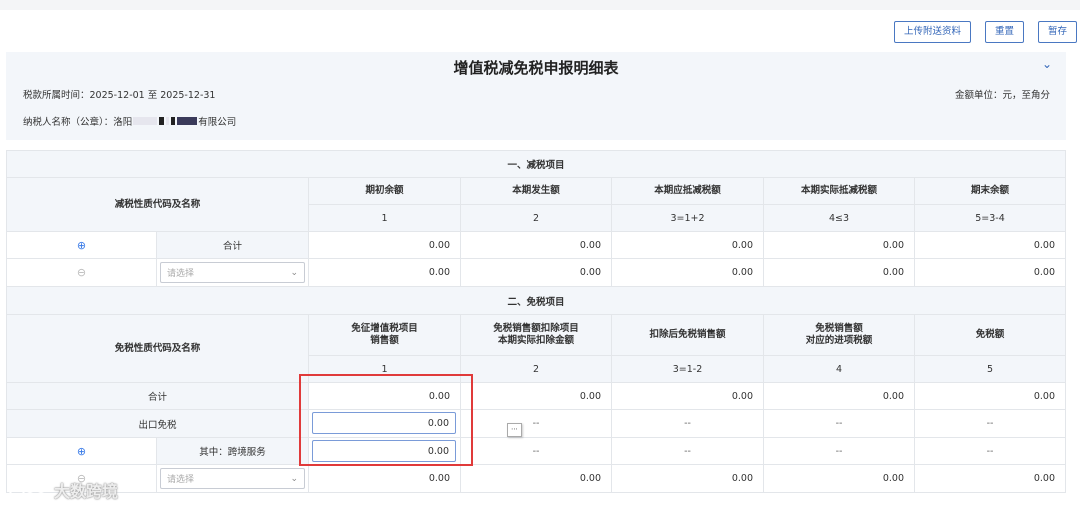 Image resolution: width=1080 pixels, height=511 pixels. I want to click on column-header: 免税销售额扣除项目 本期实际扣除金额, so click(536, 335).